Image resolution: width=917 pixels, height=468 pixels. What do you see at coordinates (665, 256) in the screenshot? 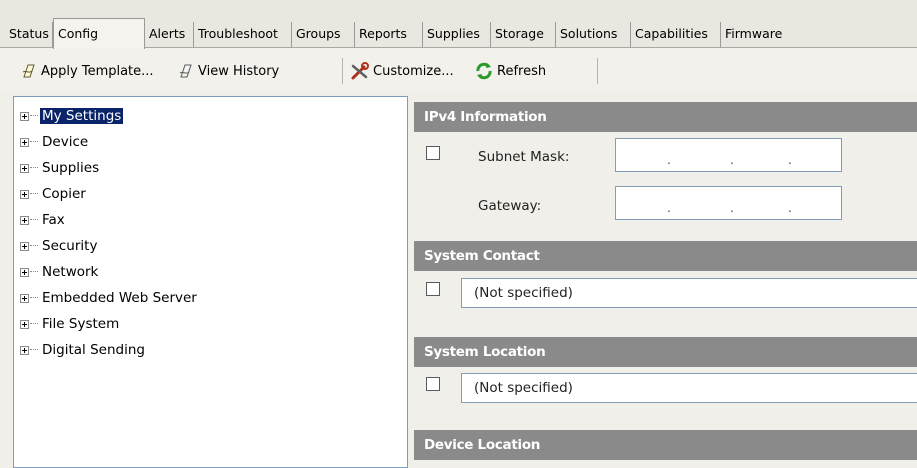
I see `system-contact-section-header: System Contact` at bounding box center [665, 256].